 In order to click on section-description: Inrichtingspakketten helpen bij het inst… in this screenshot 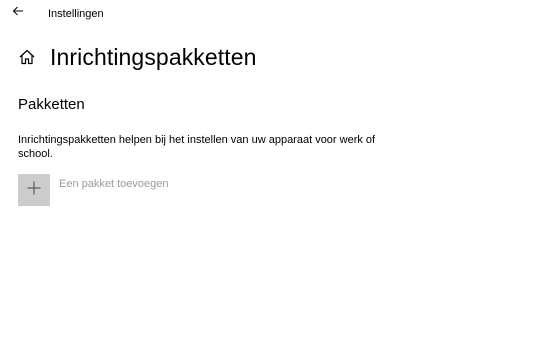, I will do `click(197, 147)`.